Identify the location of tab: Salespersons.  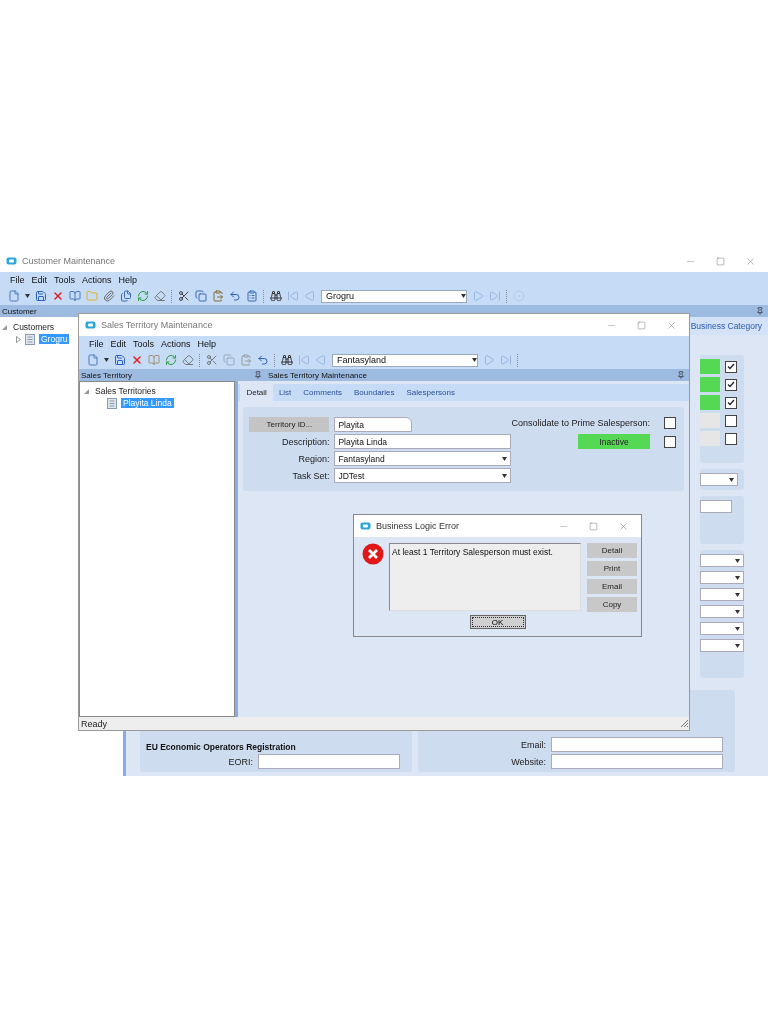
(430, 392).